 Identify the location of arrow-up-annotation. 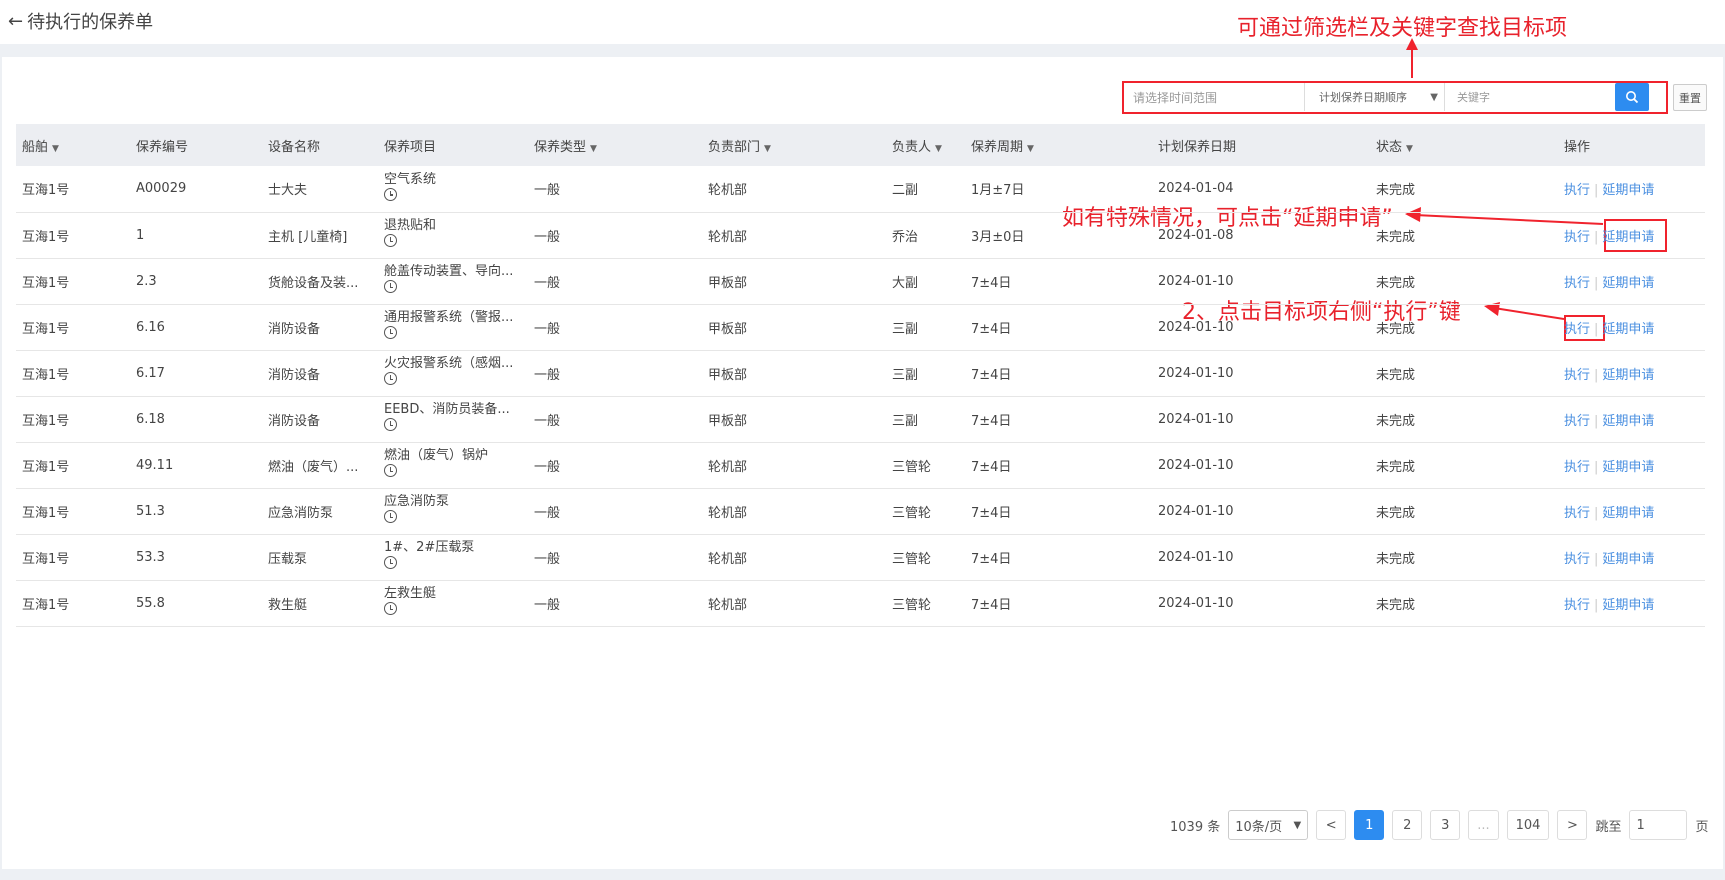
(1412, 58).